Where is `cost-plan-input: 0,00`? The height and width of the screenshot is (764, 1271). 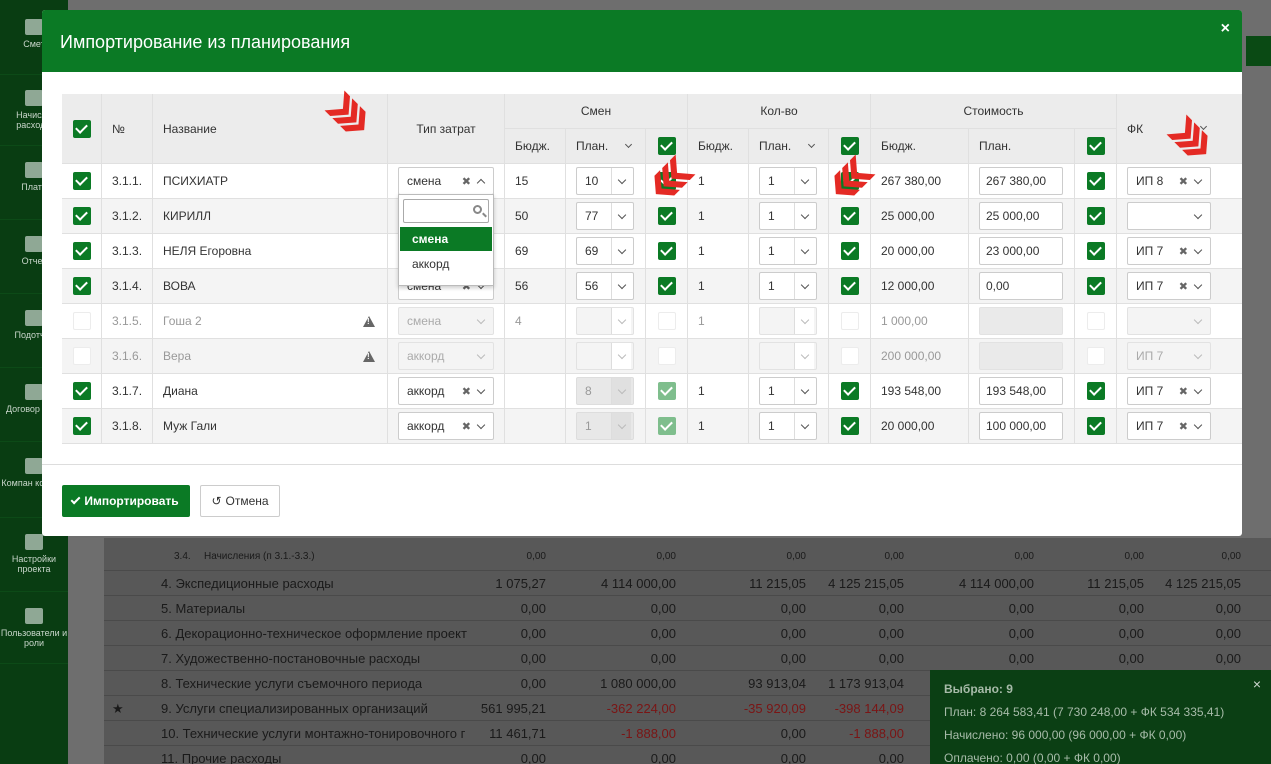
cost-plan-input: 0,00 is located at coordinates (1021, 286).